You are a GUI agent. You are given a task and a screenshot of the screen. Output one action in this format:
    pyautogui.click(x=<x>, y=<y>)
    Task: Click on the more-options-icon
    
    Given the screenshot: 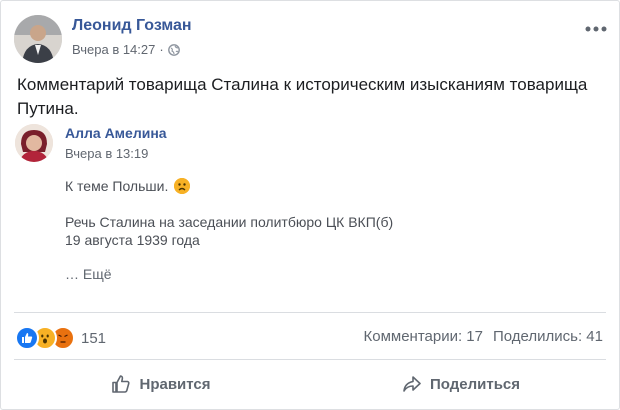 What is the action you would take?
    pyautogui.click(x=596, y=26)
    